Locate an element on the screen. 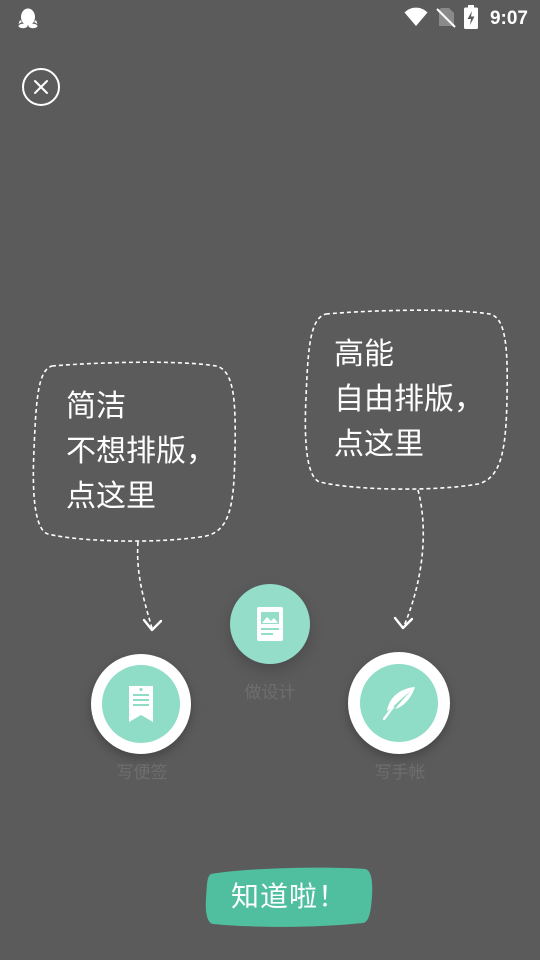 This screenshot has height=960, width=540. bubble-text: 高能 自由排版， 点这里 is located at coordinates (409, 399).